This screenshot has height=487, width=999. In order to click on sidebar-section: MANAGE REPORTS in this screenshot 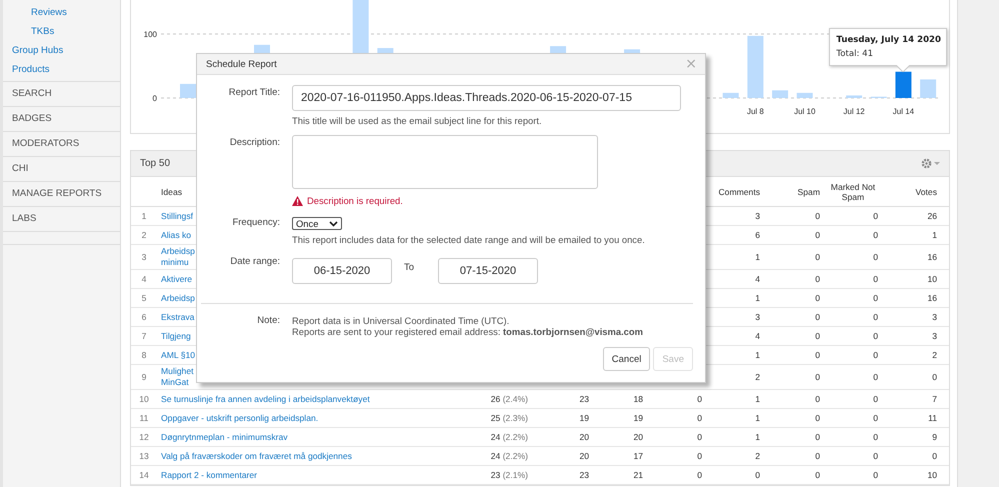, I will do `click(61, 194)`.